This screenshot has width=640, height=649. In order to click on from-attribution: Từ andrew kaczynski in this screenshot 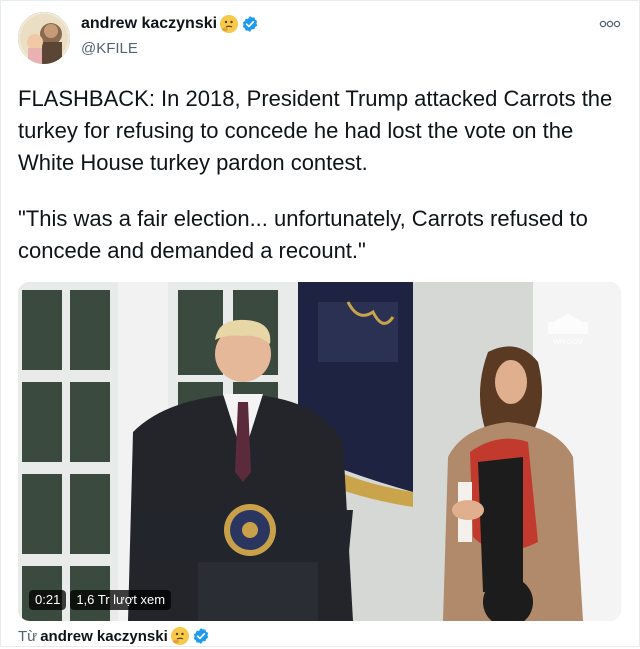, I will do `click(114, 636)`.